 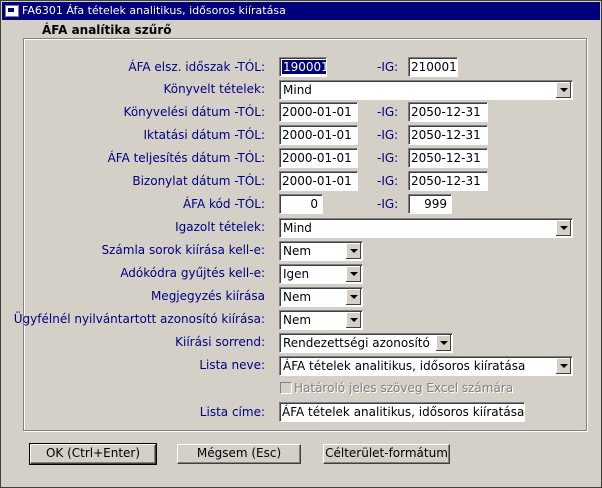 What do you see at coordinates (93, 454) in the screenshot?
I see `ok-button: OK (Ctrl+Enter)` at bounding box center [93, 454].